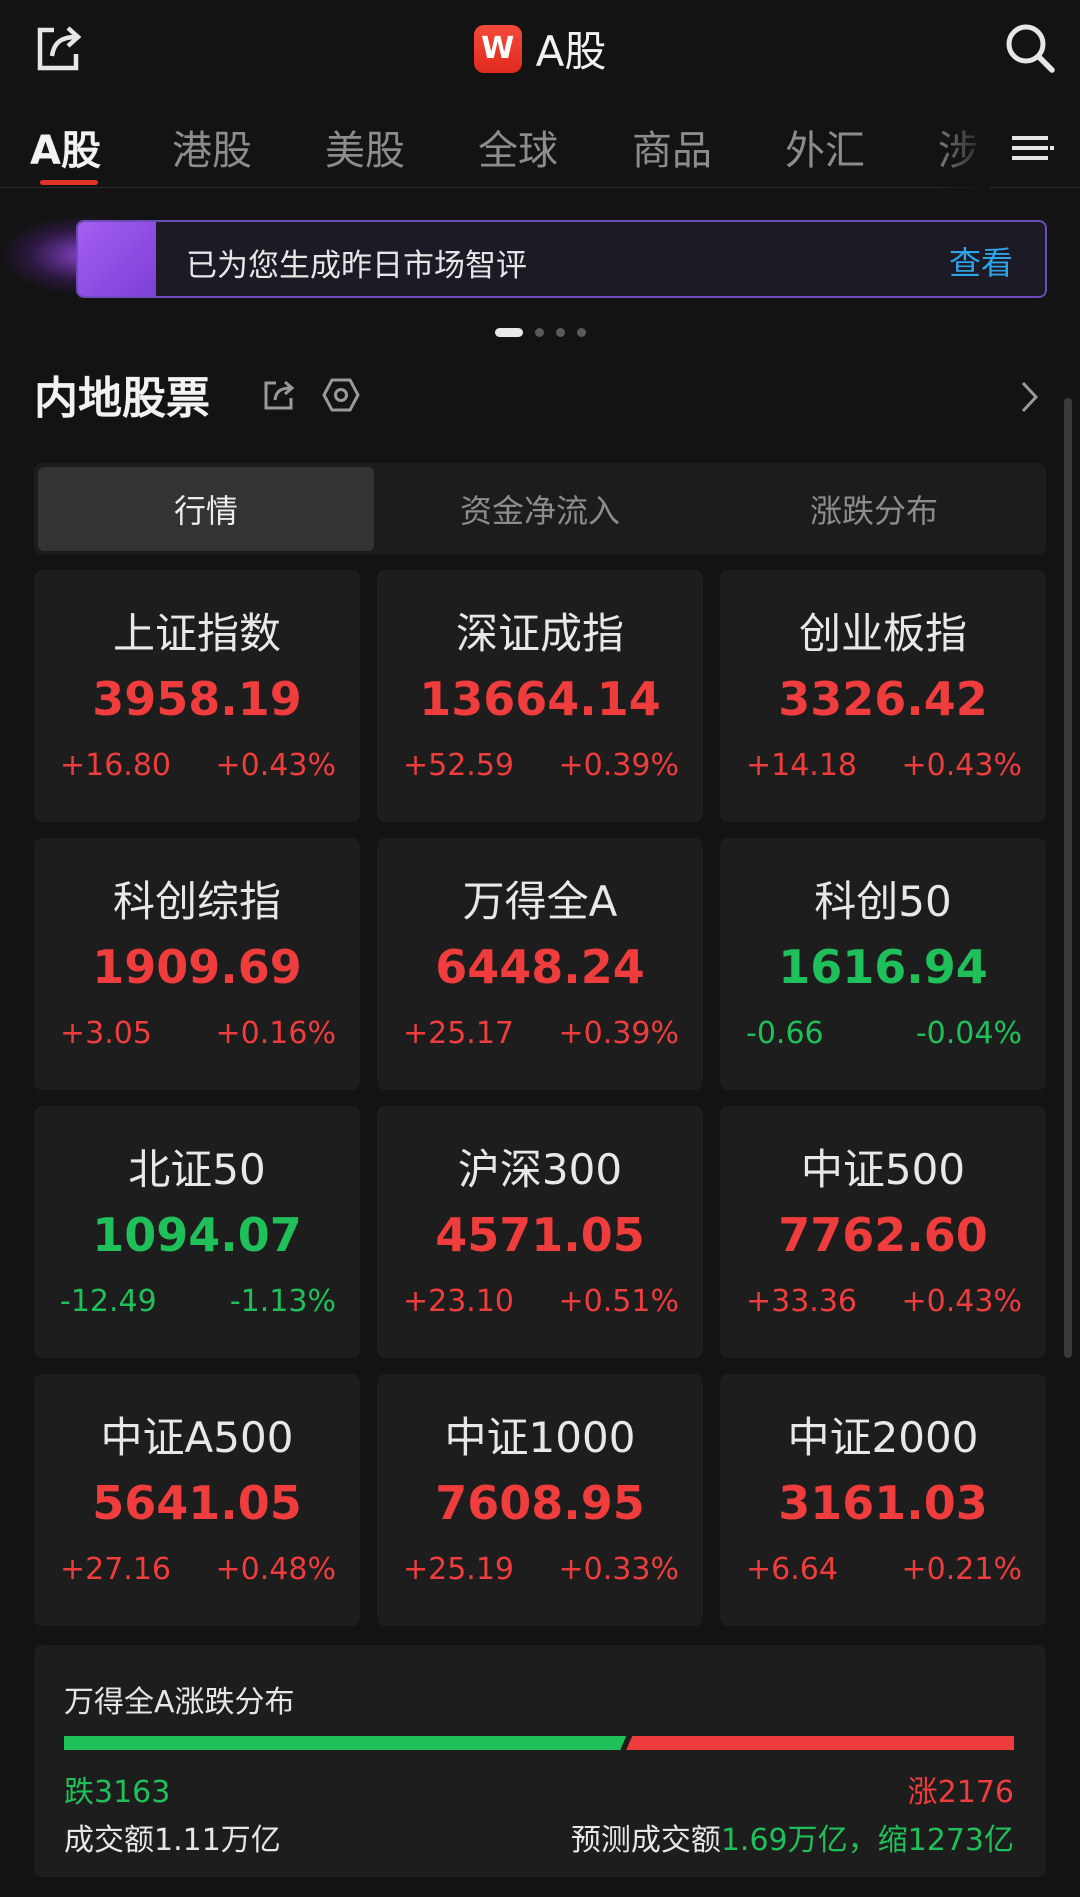 This screenshot has width=1080, height=1897. What do you see at coordinates (540, 1235) in the screenshot?
I see `index-value: 4571.05` at bounding box center [540, 1235].